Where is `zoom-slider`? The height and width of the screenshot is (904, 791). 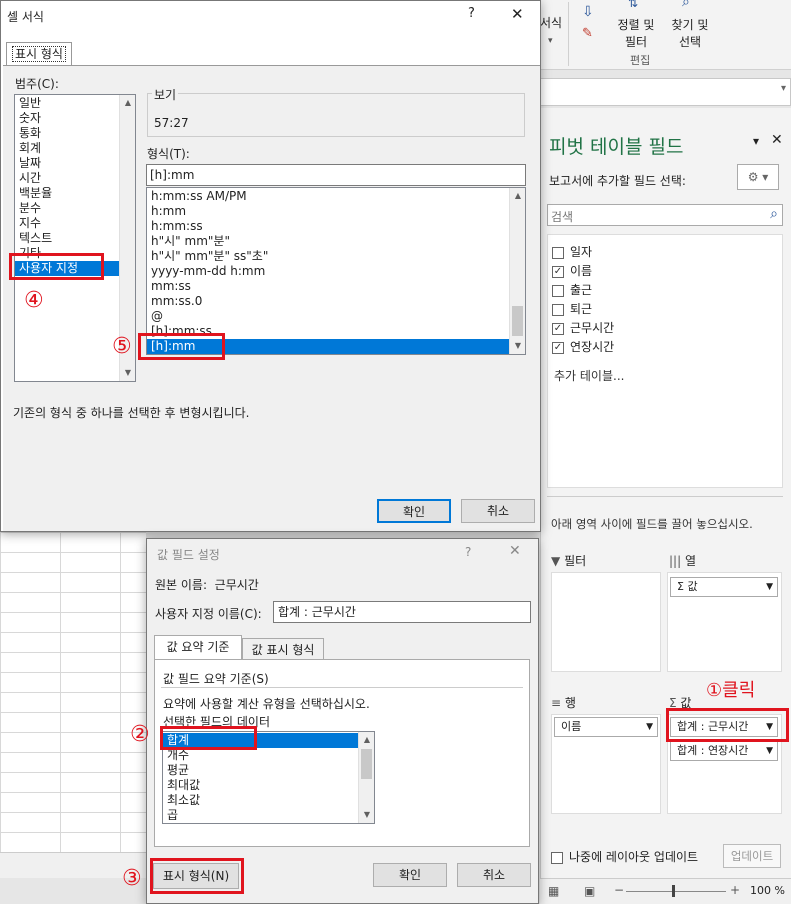
zoom-slider is located at coordinates (676, 891).